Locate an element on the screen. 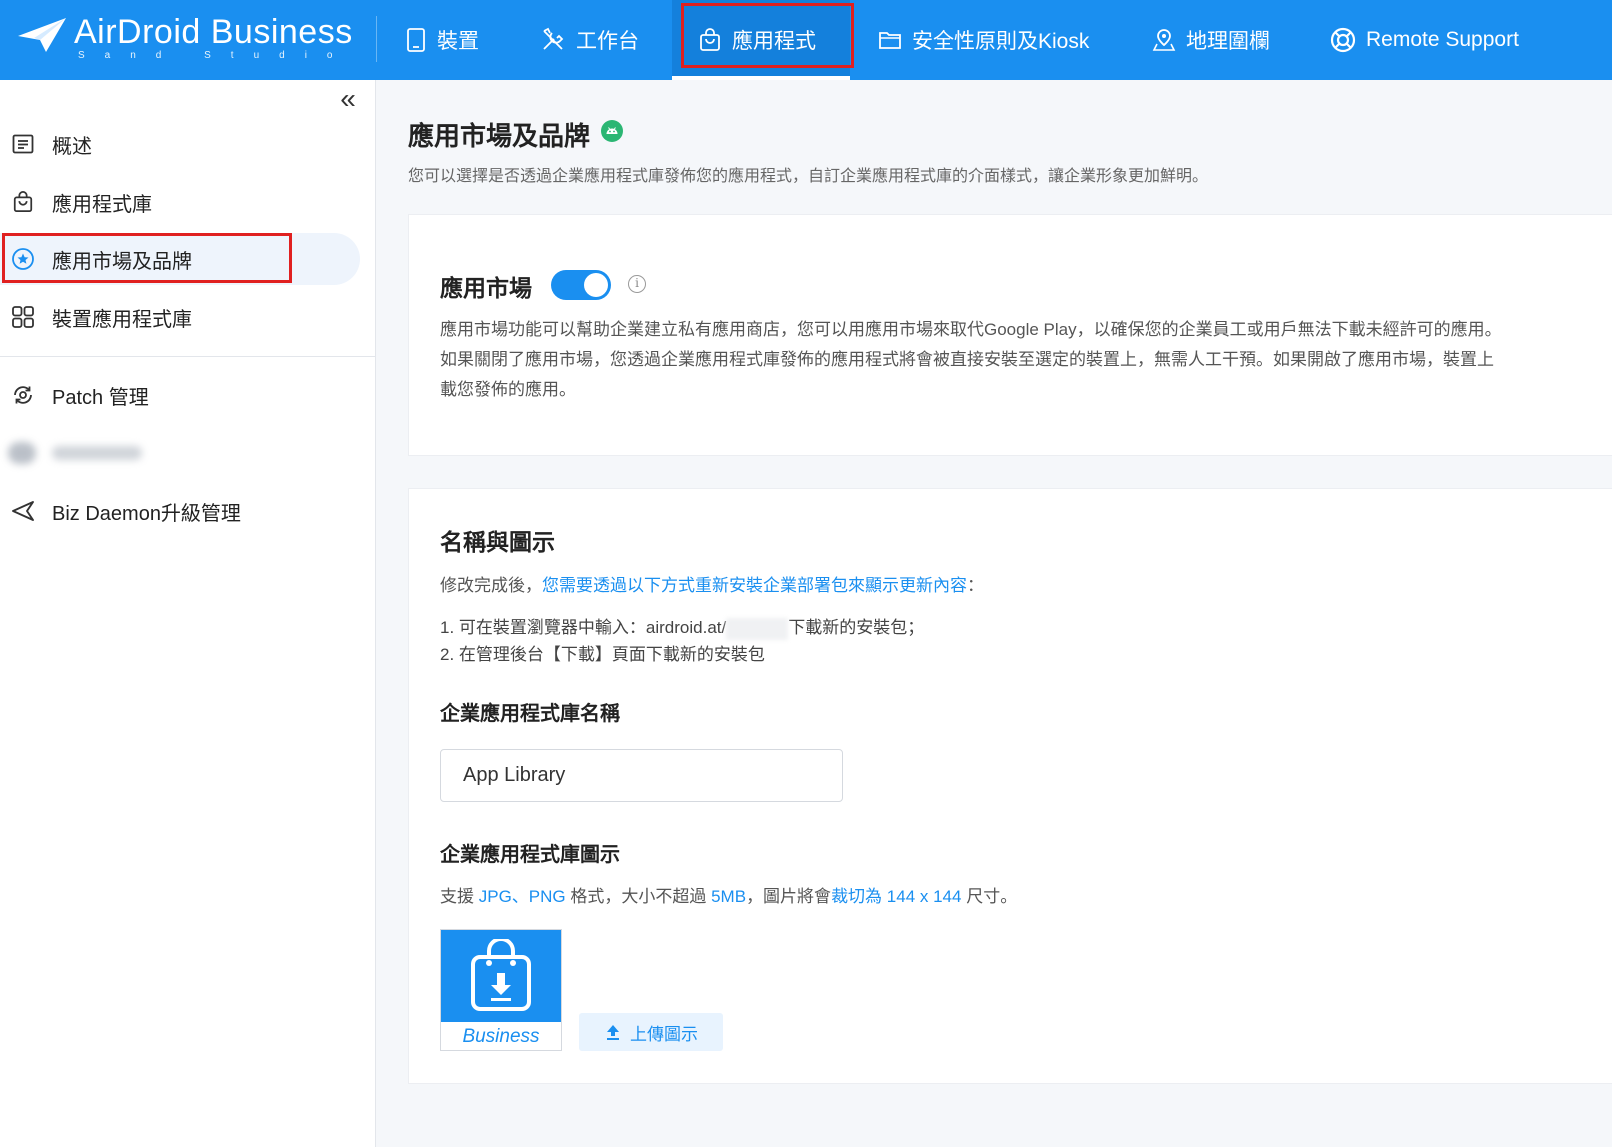 The image size is (1612, 1147). nav-devices: 裝置 is located at coordinates (442, 40).